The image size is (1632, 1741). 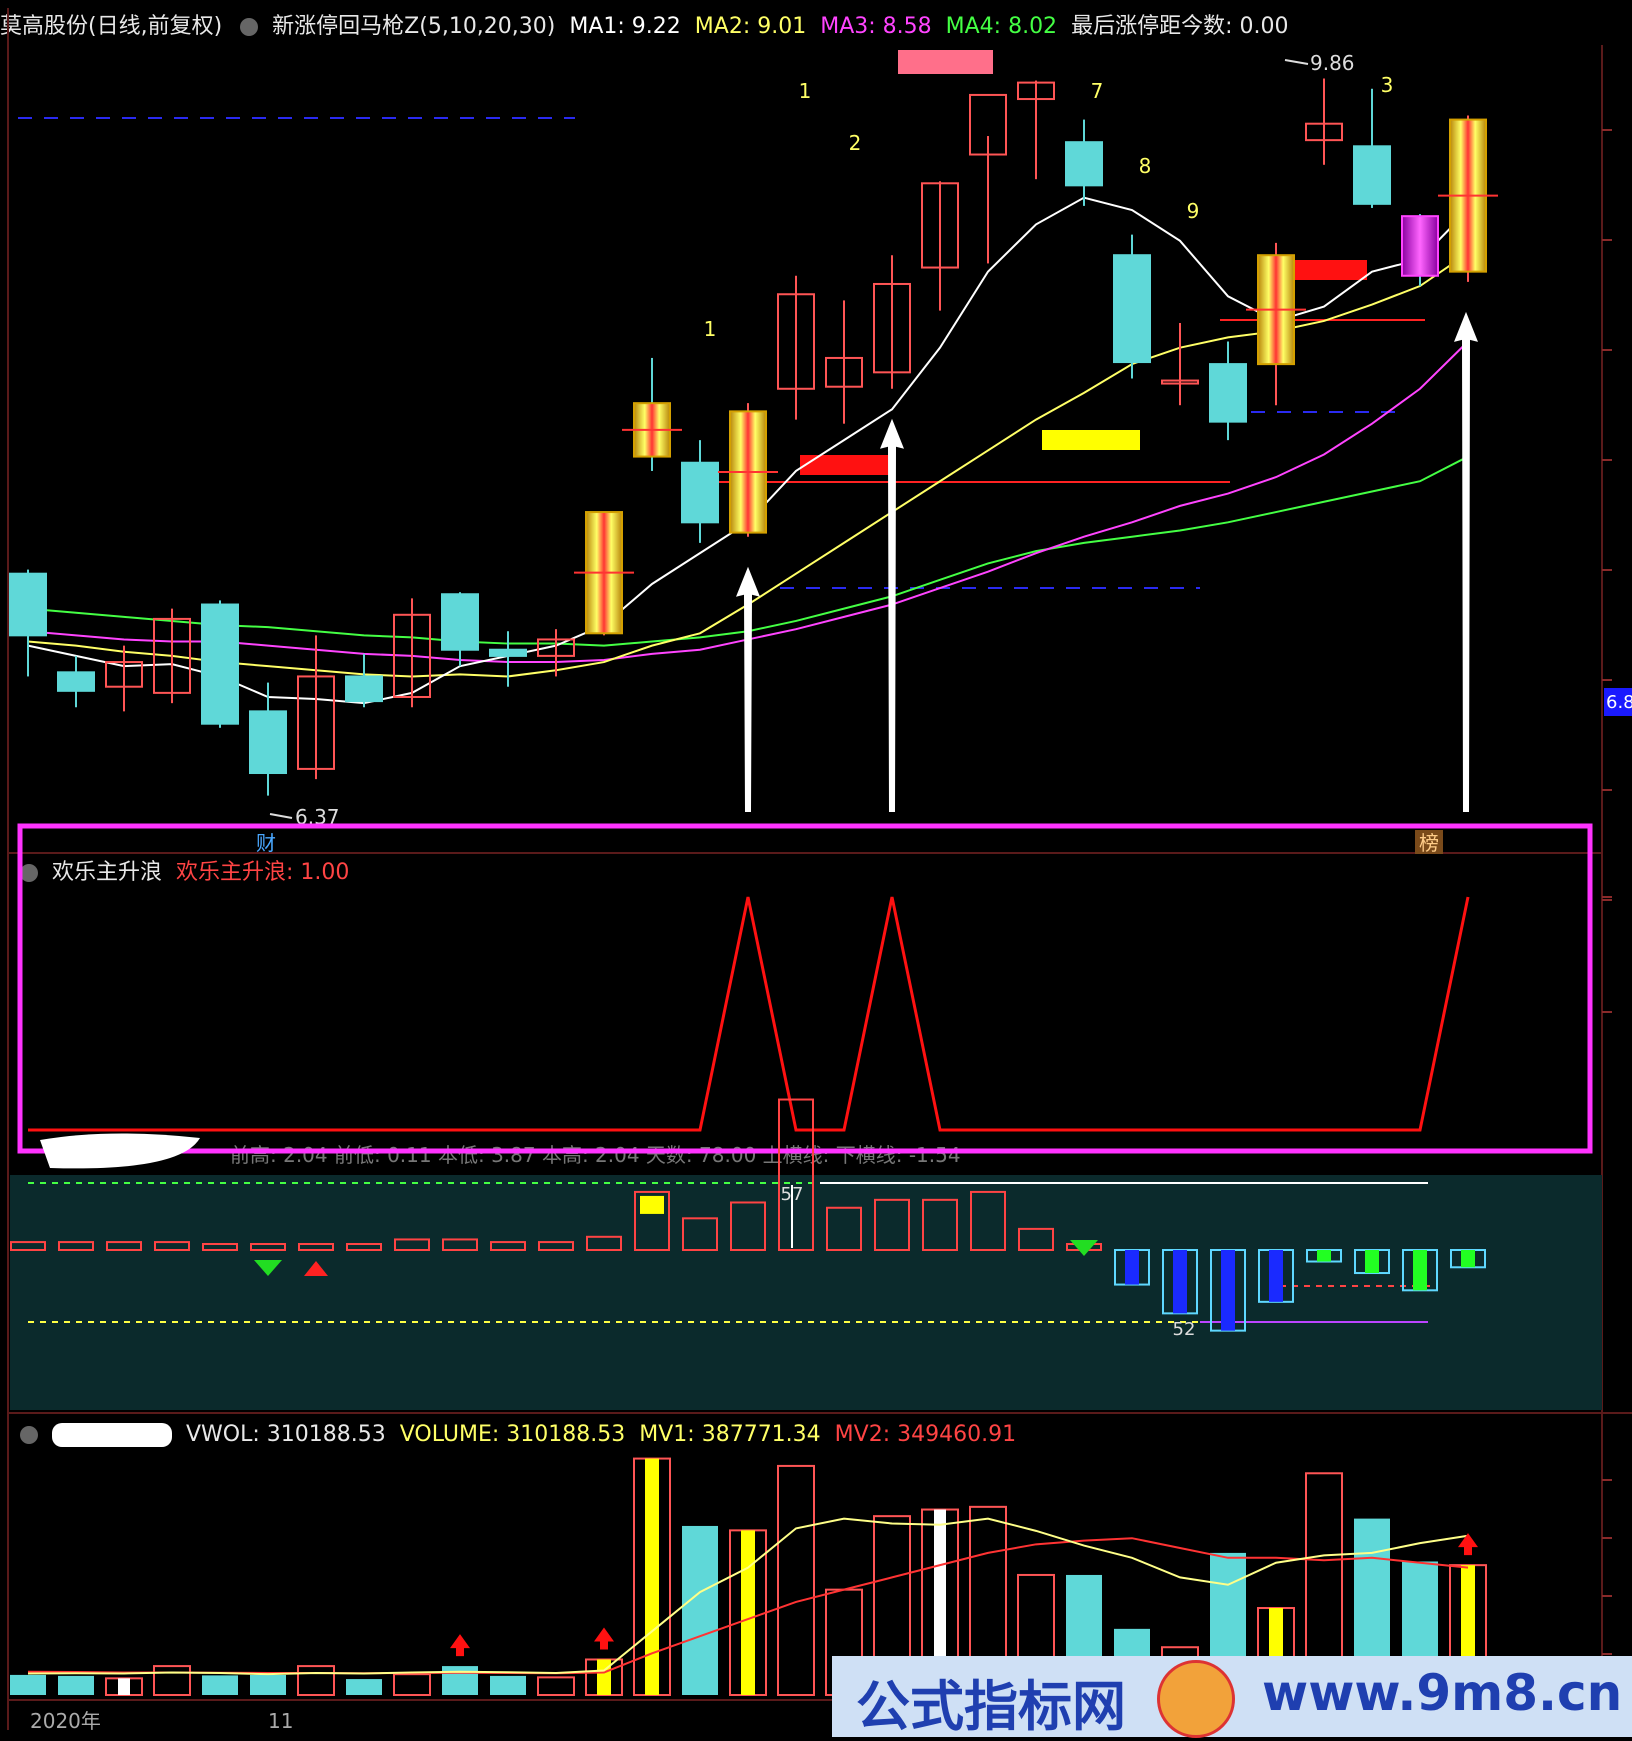 What do you see at coordinates (1442, 1693) in the screenshot?
I see `watermark-url: www.9m8.cn` at bounding box center [1442, 1693].